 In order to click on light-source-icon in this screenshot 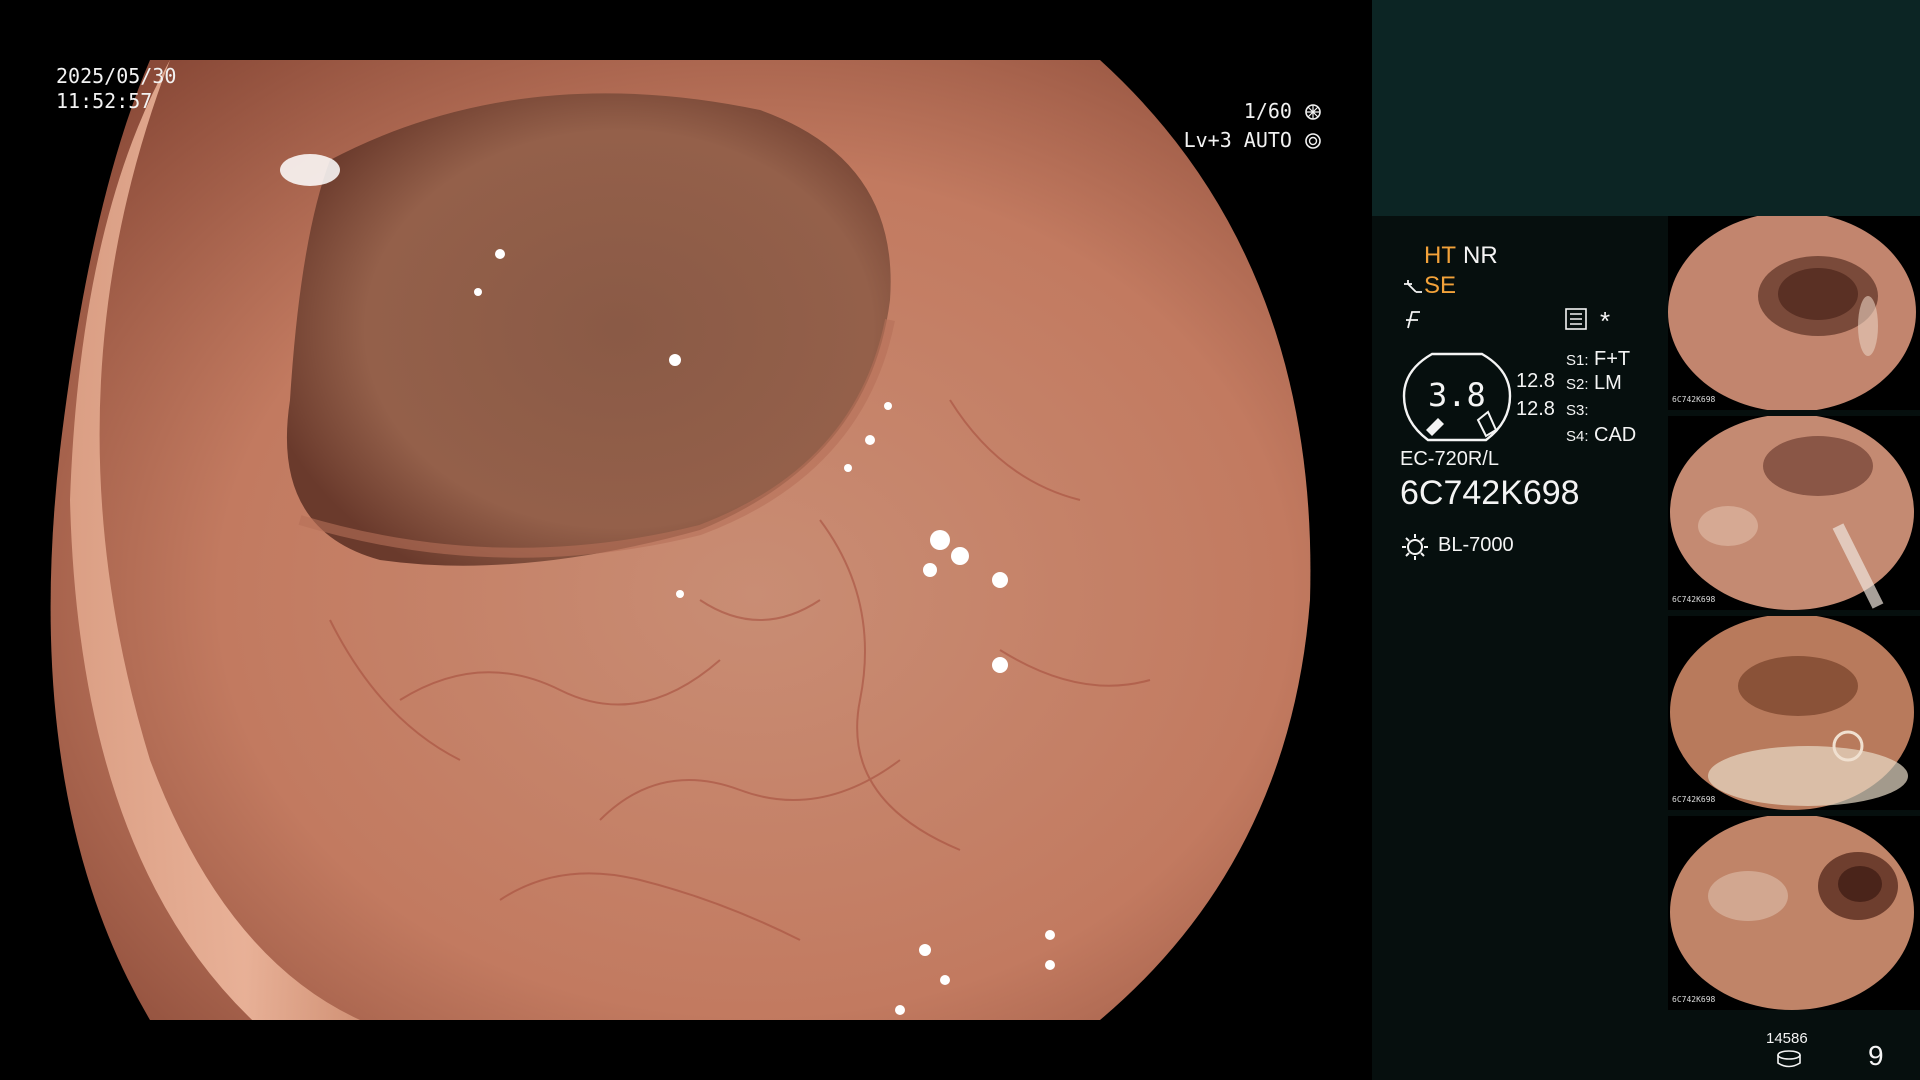, I will do `click(1415, 547)`.